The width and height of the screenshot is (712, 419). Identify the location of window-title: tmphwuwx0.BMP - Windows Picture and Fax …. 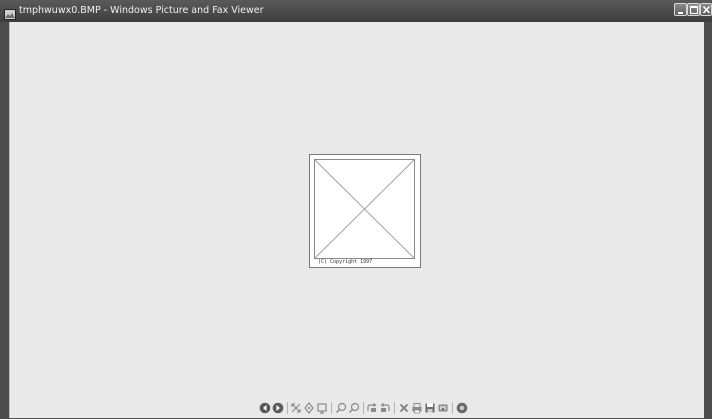
(141, 10).